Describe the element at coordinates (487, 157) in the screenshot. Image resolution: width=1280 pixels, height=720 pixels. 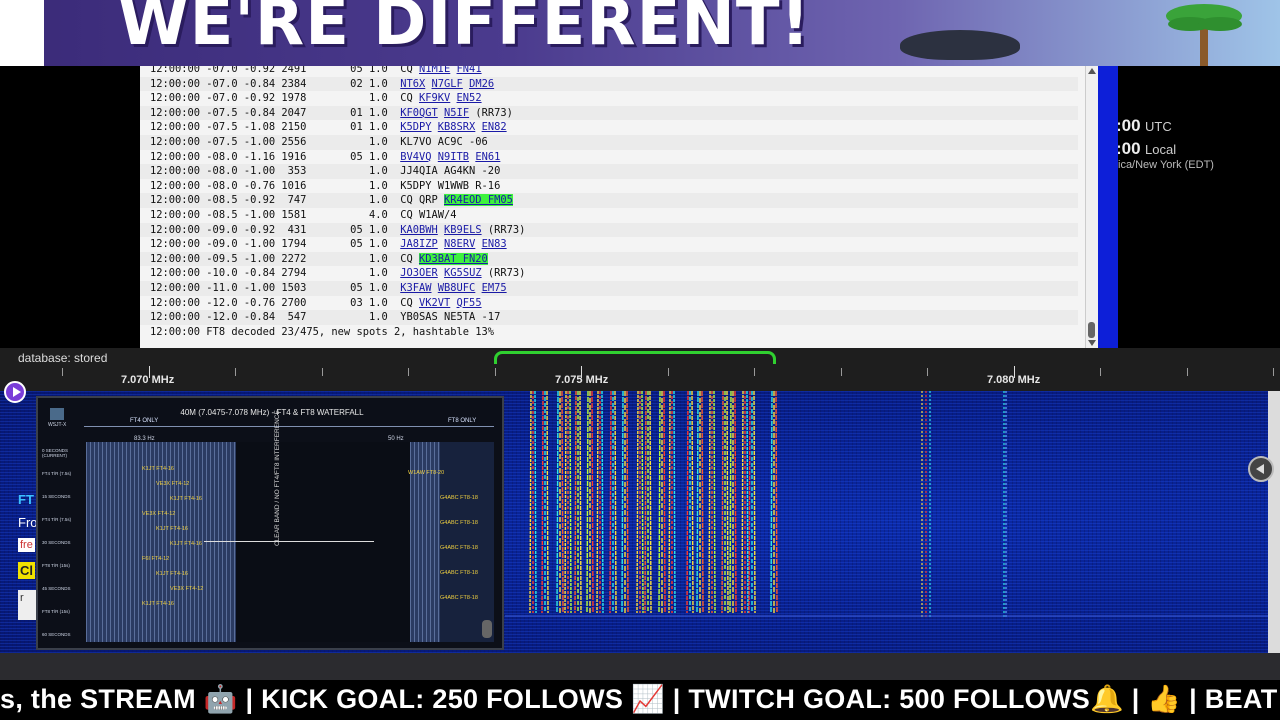
I see `callsign-link: EN61` at that location.